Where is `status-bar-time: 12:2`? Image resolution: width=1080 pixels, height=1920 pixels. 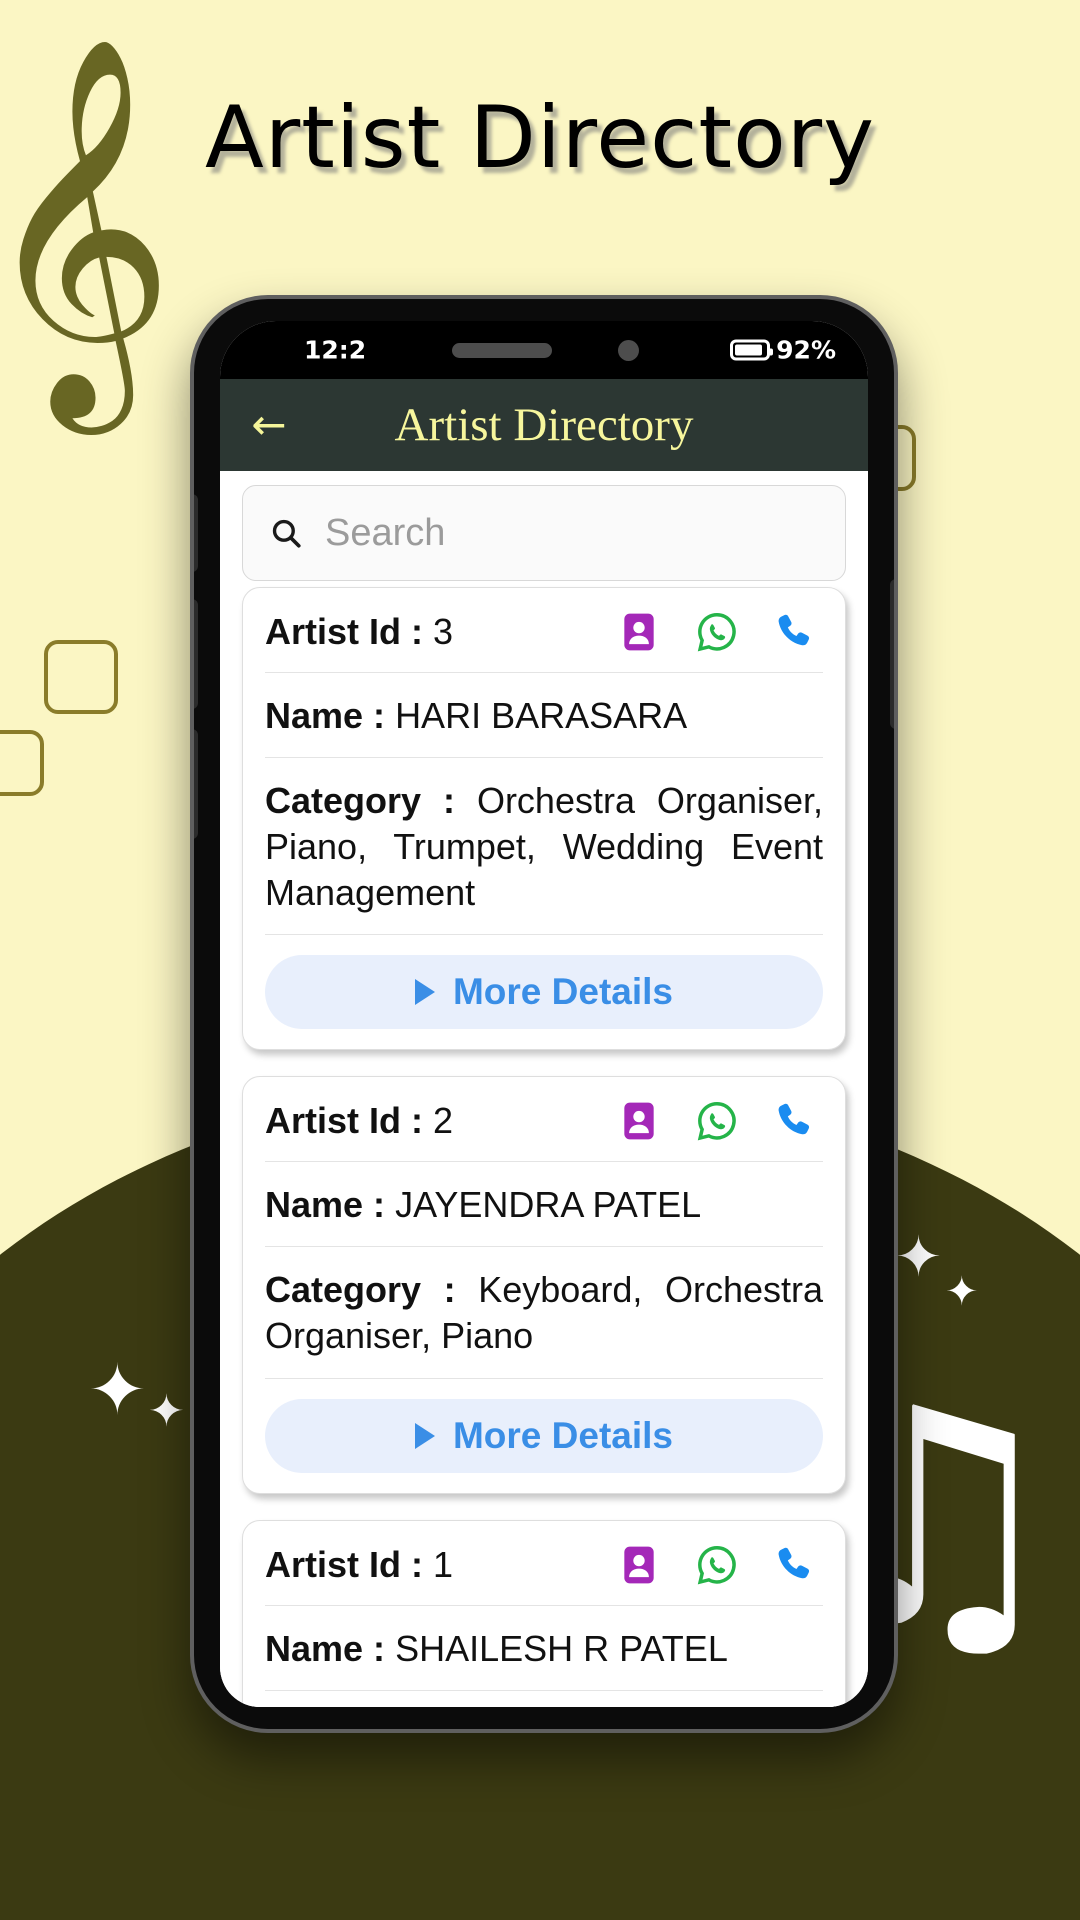
status-bar-time: 12:2 is located at coordinates (335, 350).